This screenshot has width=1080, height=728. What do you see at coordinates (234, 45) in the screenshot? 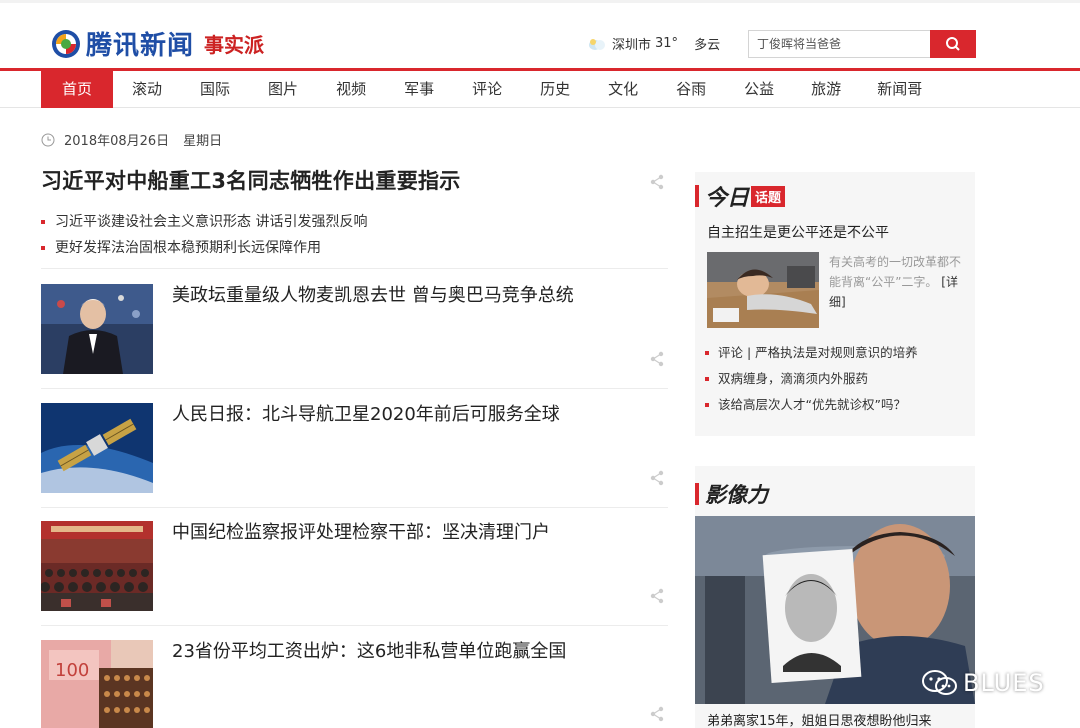
I see `logo-subtitle: 事实派` at bounding box center [234, 45].